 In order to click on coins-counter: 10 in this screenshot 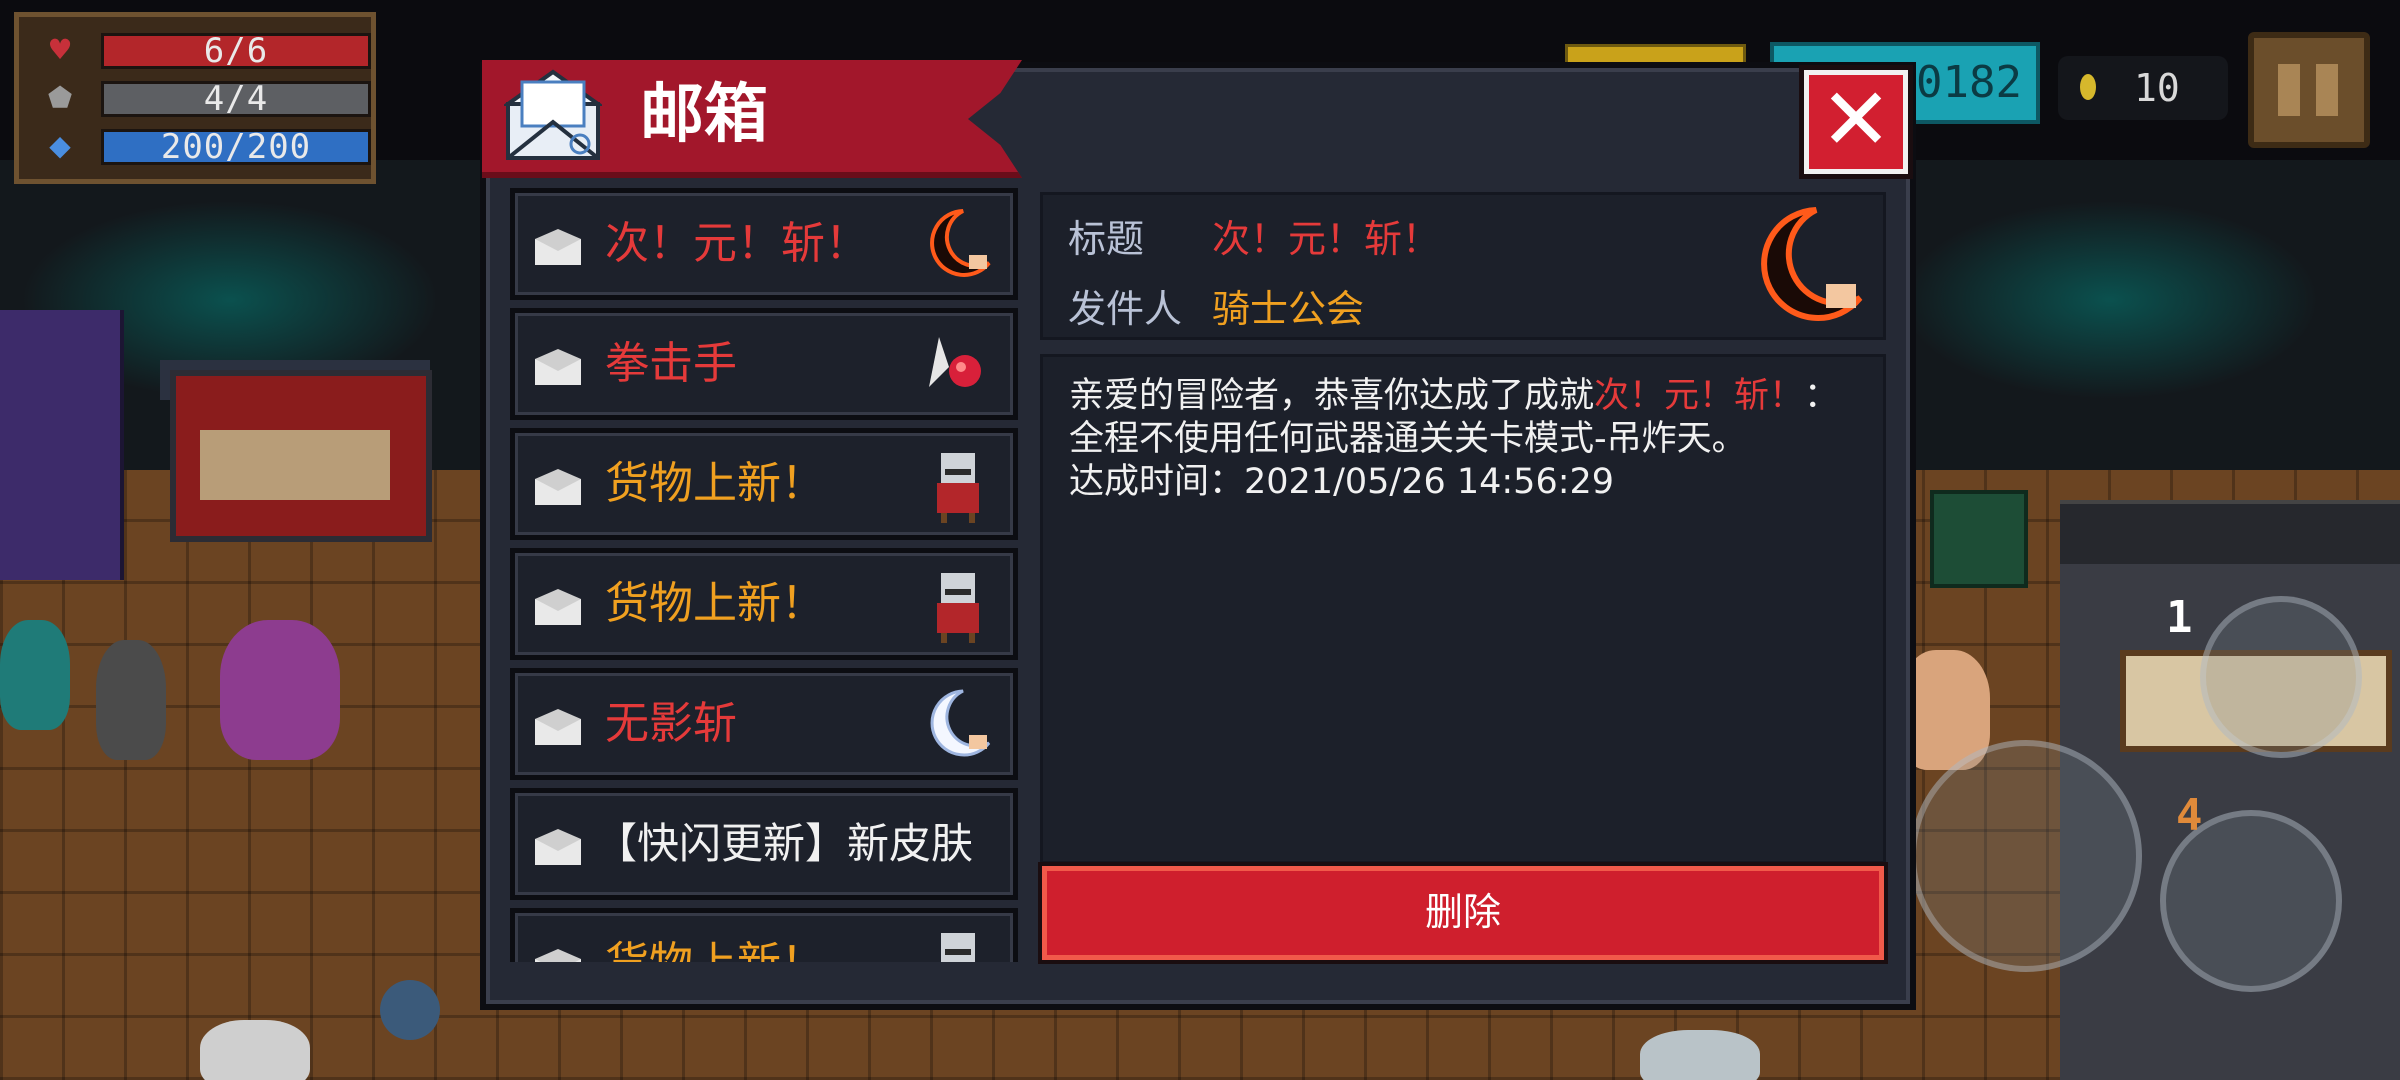, I will do `click(2143, 88)`.